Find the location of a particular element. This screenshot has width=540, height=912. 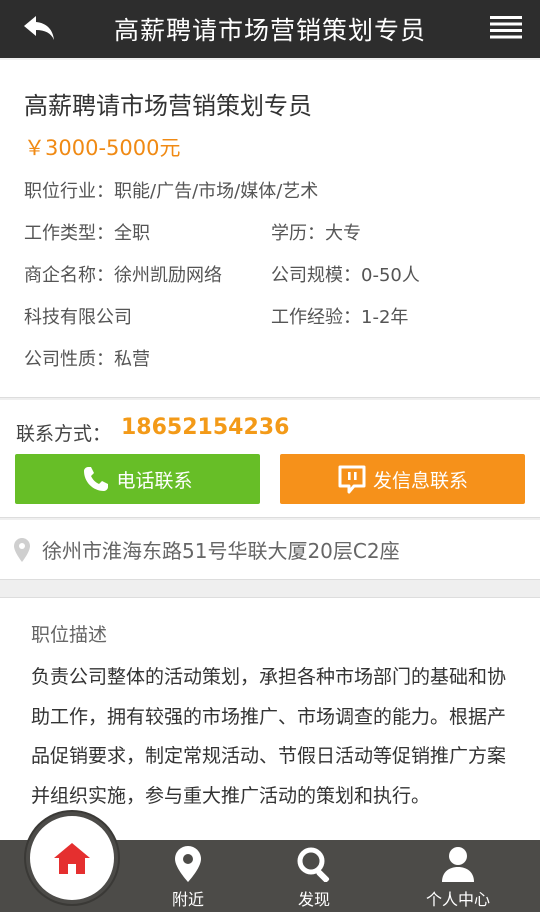

nav-label: 个人中心 is located at coordinates (457, 899).